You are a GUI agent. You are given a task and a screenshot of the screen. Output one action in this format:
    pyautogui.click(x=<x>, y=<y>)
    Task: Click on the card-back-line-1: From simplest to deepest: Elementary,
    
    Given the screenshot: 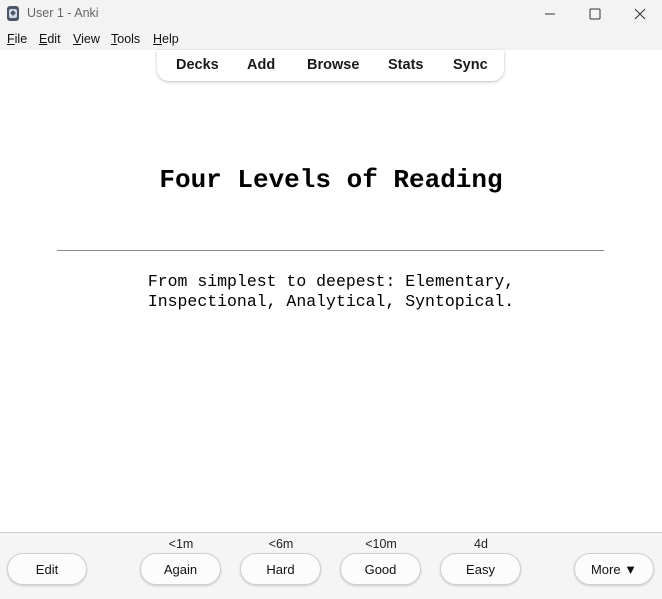 What is the action you would take?
    pyautogui.click(x=331, y=281)
    